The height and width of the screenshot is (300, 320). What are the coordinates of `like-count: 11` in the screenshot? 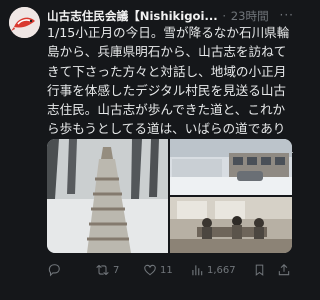 It's located at (166, 270).